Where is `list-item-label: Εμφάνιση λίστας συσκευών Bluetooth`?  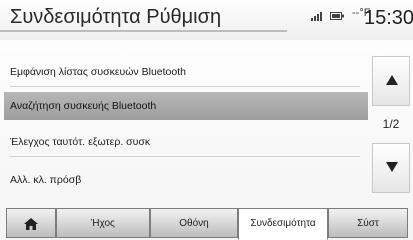
list-item-label: Εμφάνιση λίστας συσκευών Bluetooth is located at coordinates (98, 72).